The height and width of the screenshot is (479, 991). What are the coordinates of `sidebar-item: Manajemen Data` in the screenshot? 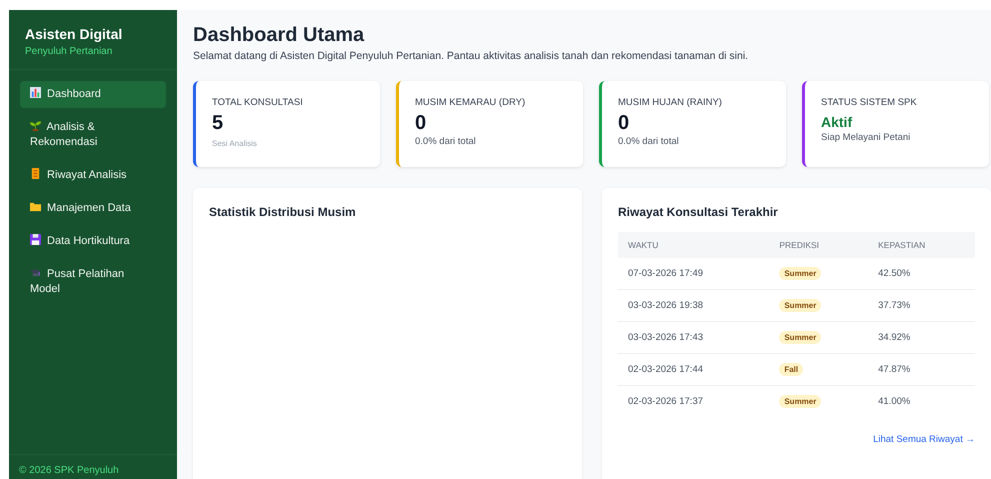 It's located at (93, 208).